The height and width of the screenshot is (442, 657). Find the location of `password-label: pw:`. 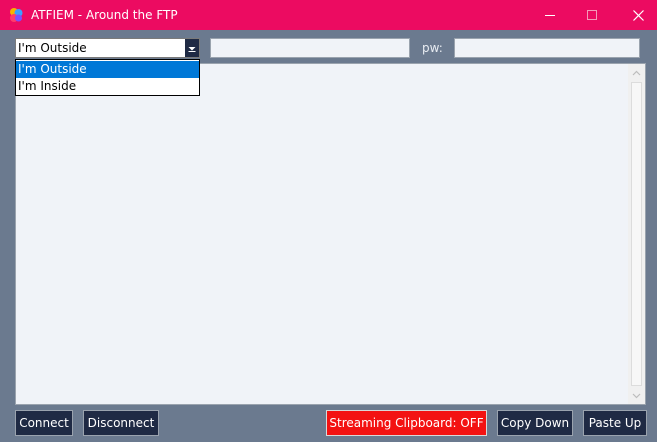

password-label: pw: is located at coordinates (432, 48).